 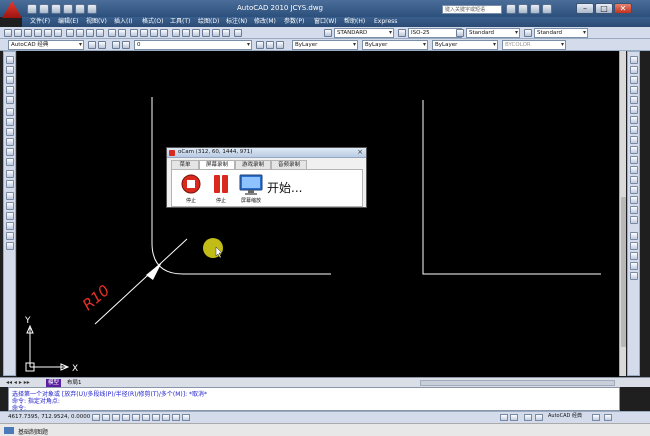 I want to click on rectangle-icon, so click(x=10, y=100).